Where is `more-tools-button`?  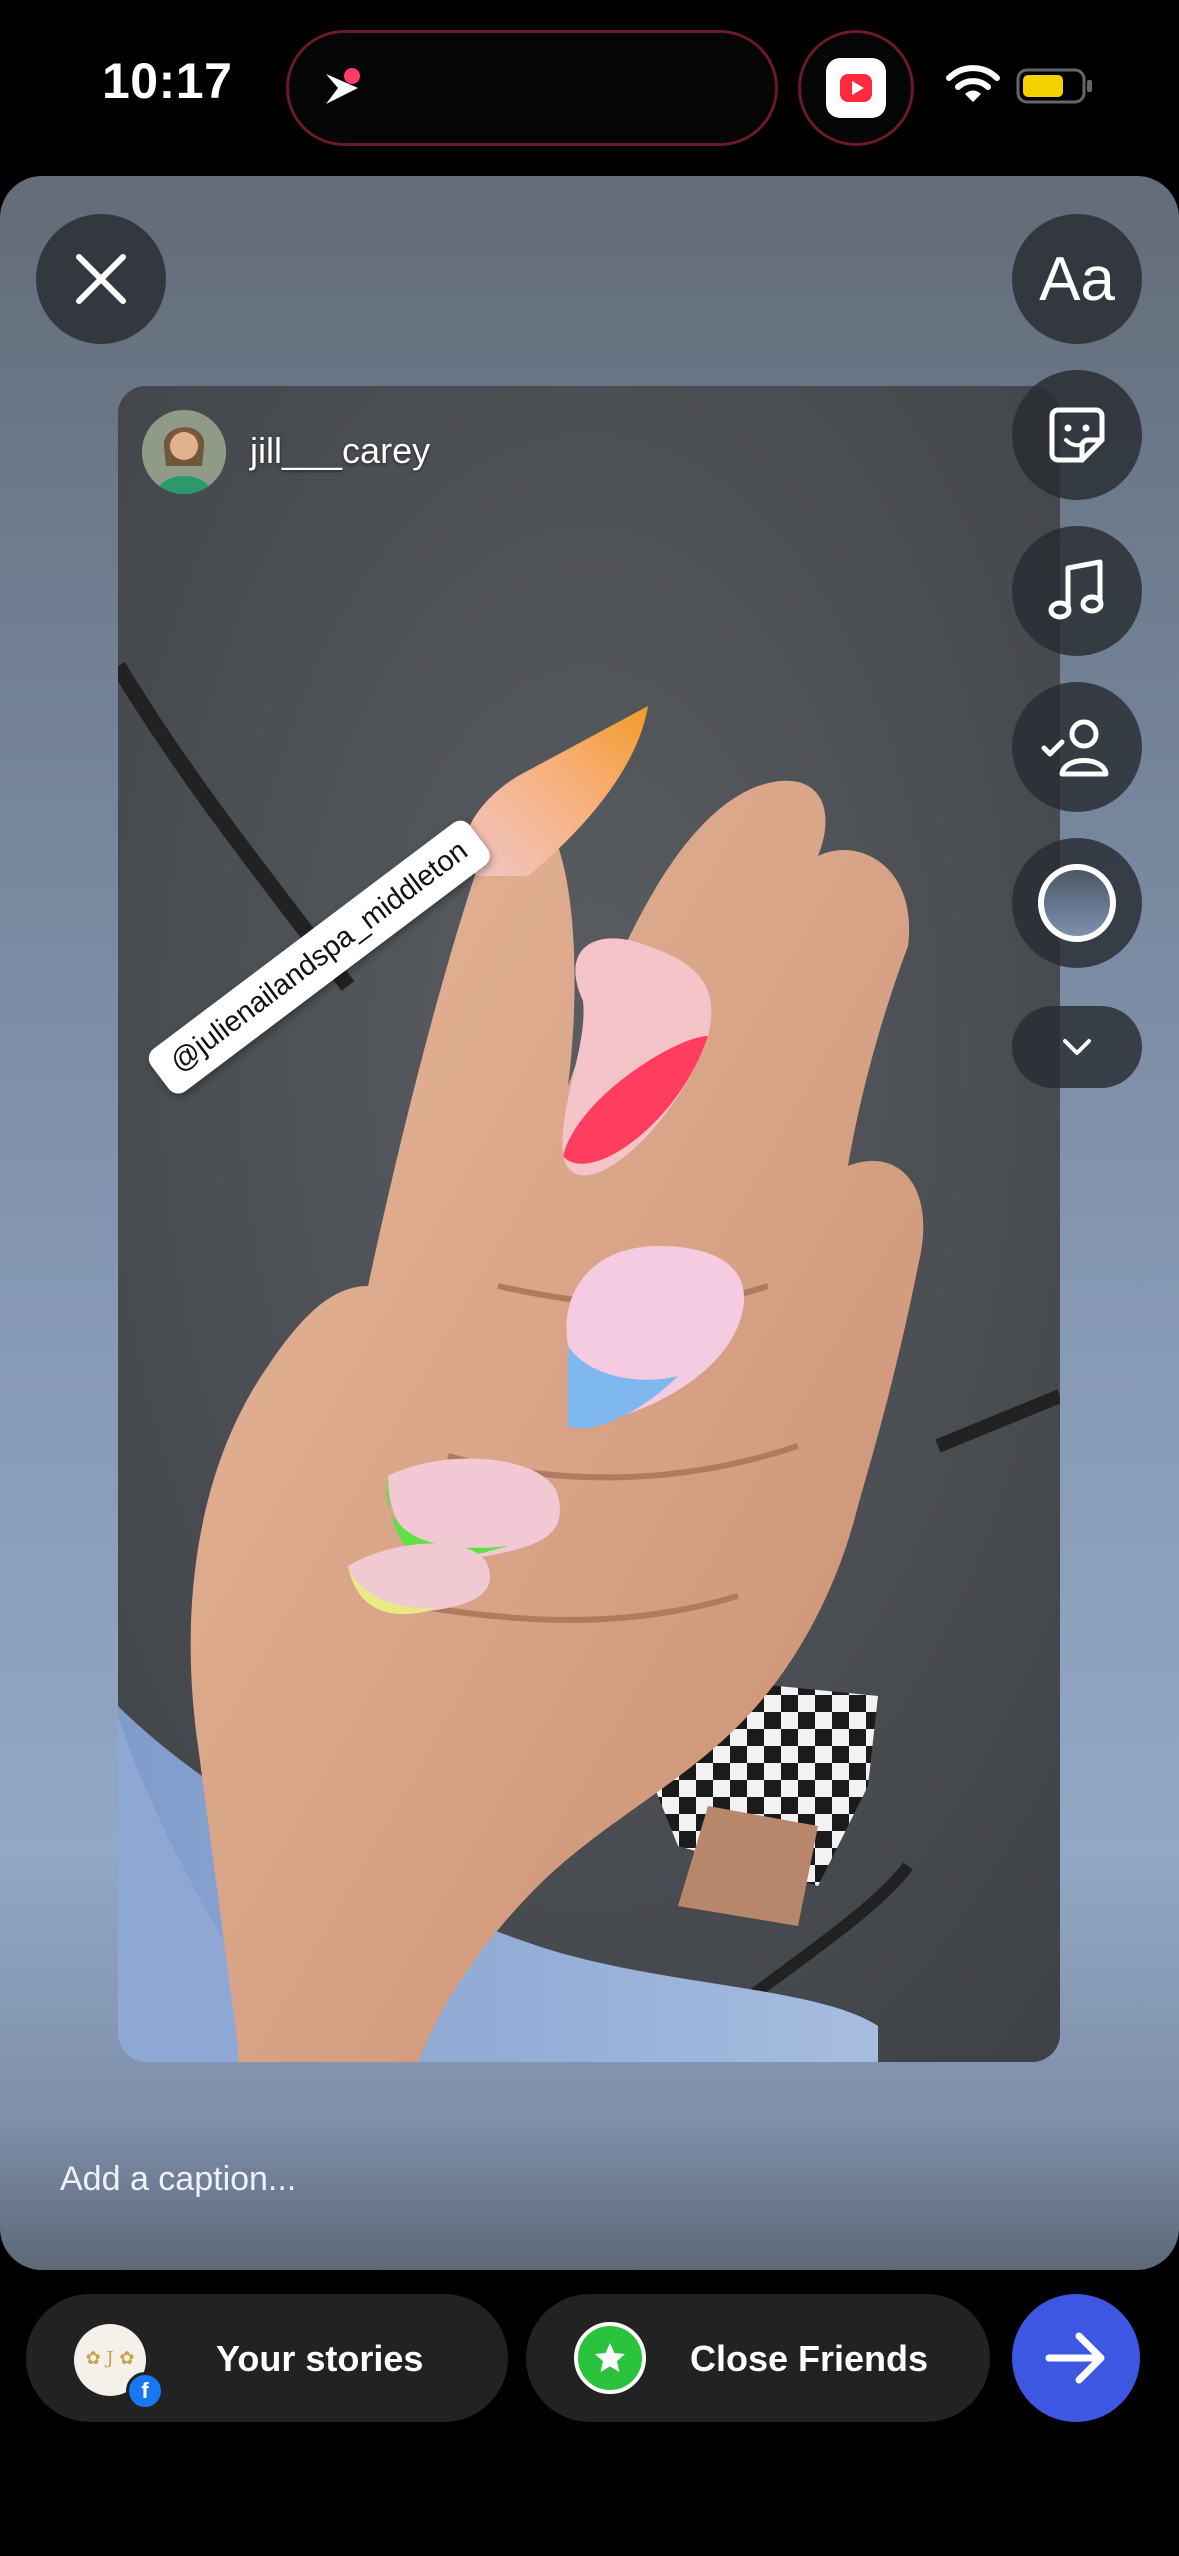
more-tools-button is located at coordinates (1077, 1047).